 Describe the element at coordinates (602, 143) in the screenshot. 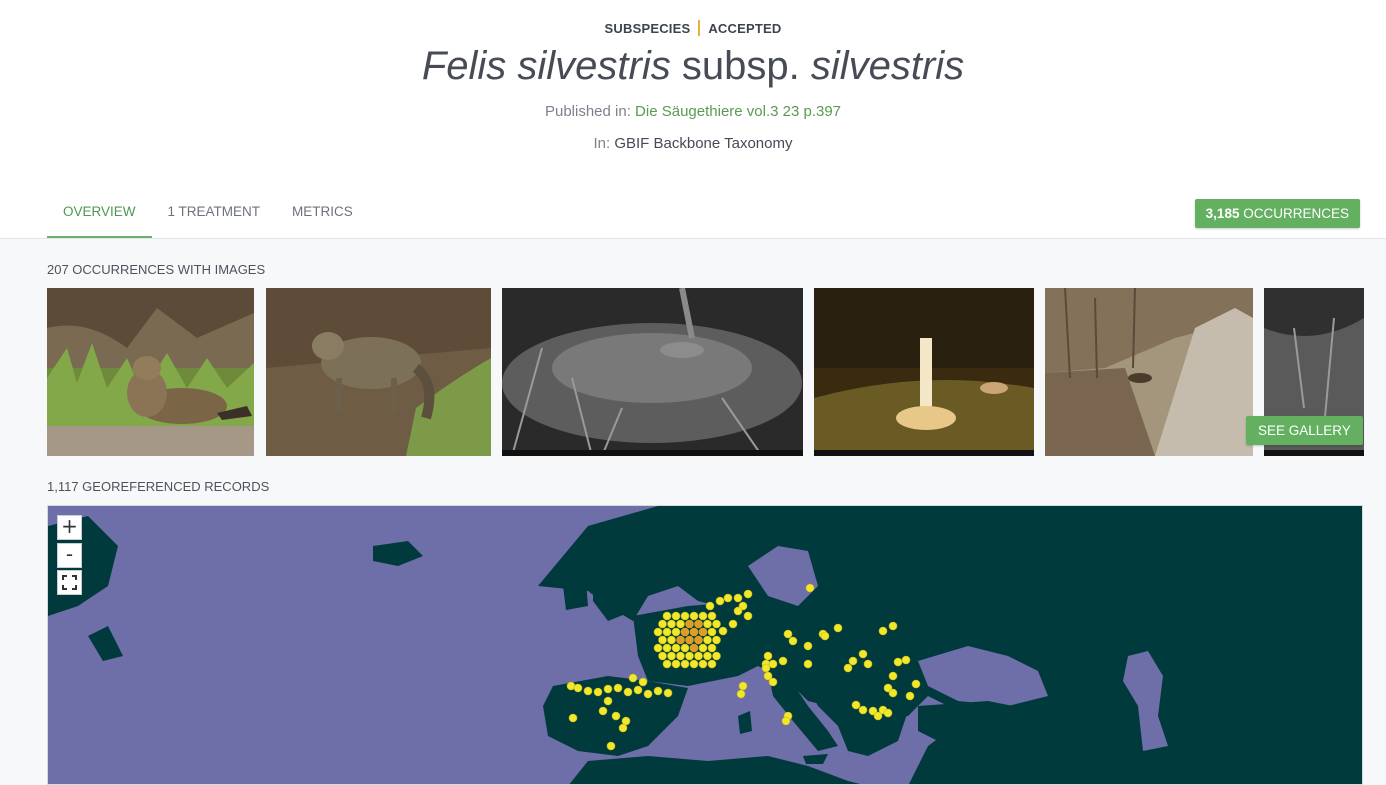

I see `dataset-prefix: In:` at that location.